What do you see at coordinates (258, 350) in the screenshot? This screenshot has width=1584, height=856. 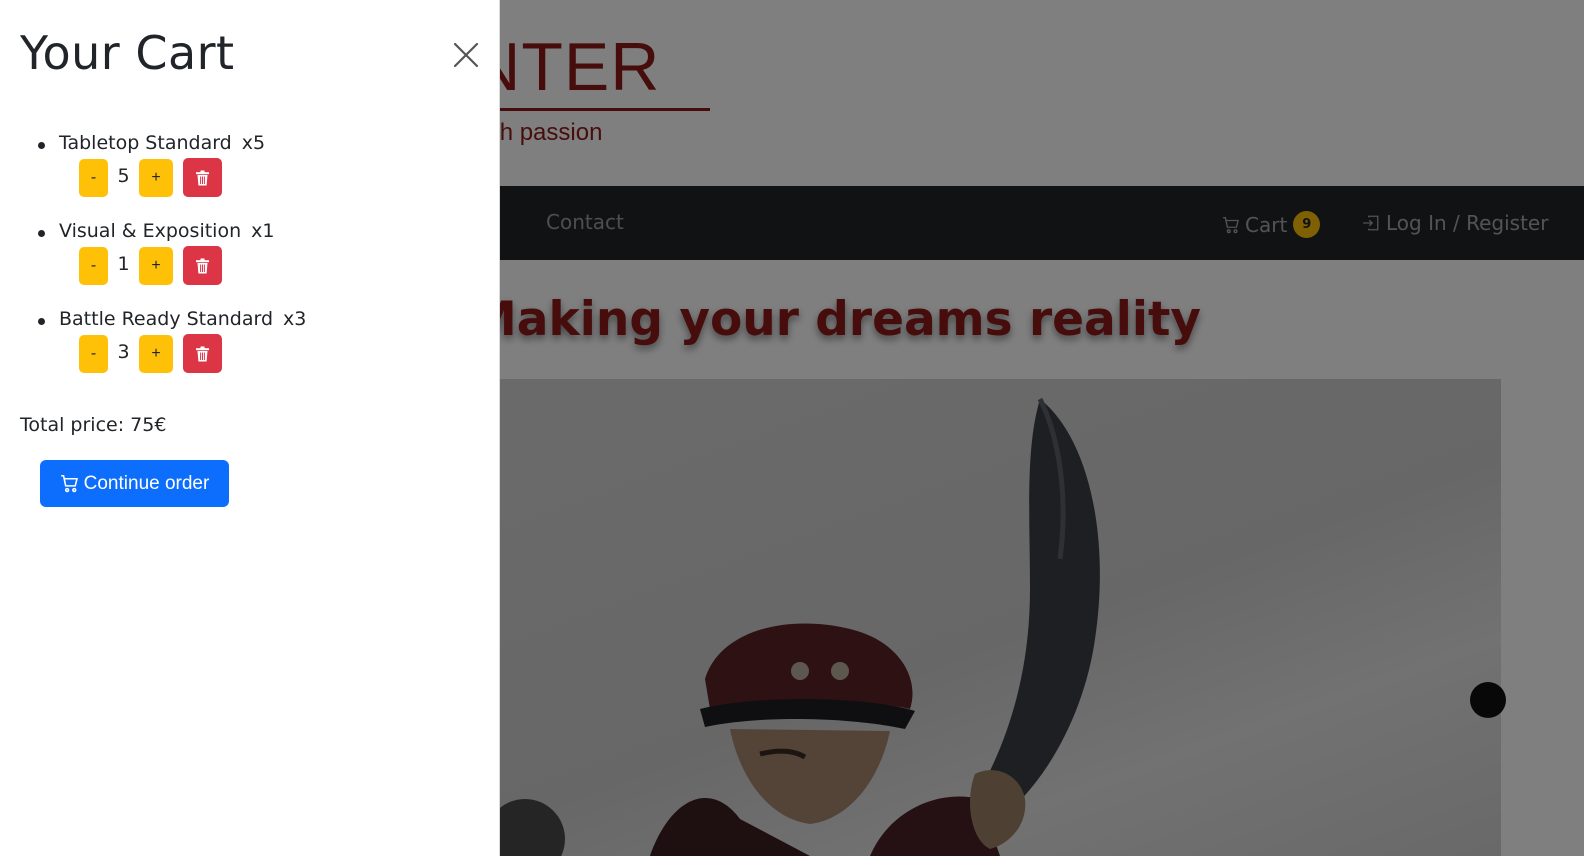 I see `cart-item: Battle Ready Standard x3 - 3 +` at bounding box center [258, 350].